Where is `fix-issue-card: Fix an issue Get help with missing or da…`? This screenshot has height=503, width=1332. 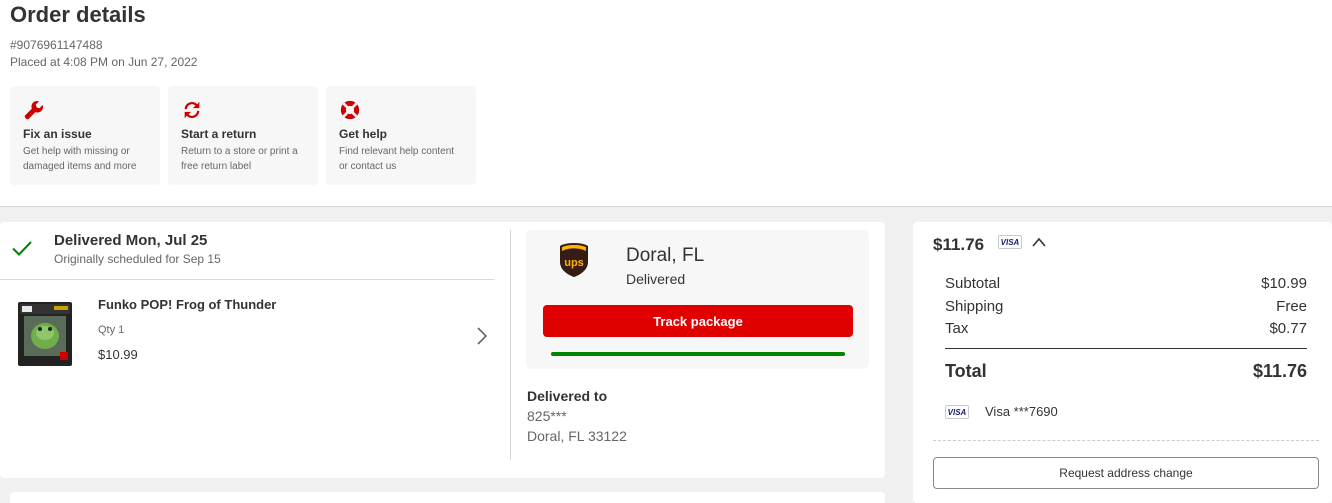
fix-issue-card: Fix an issue Get help with missing or da… is located at coordinates (85, 135).